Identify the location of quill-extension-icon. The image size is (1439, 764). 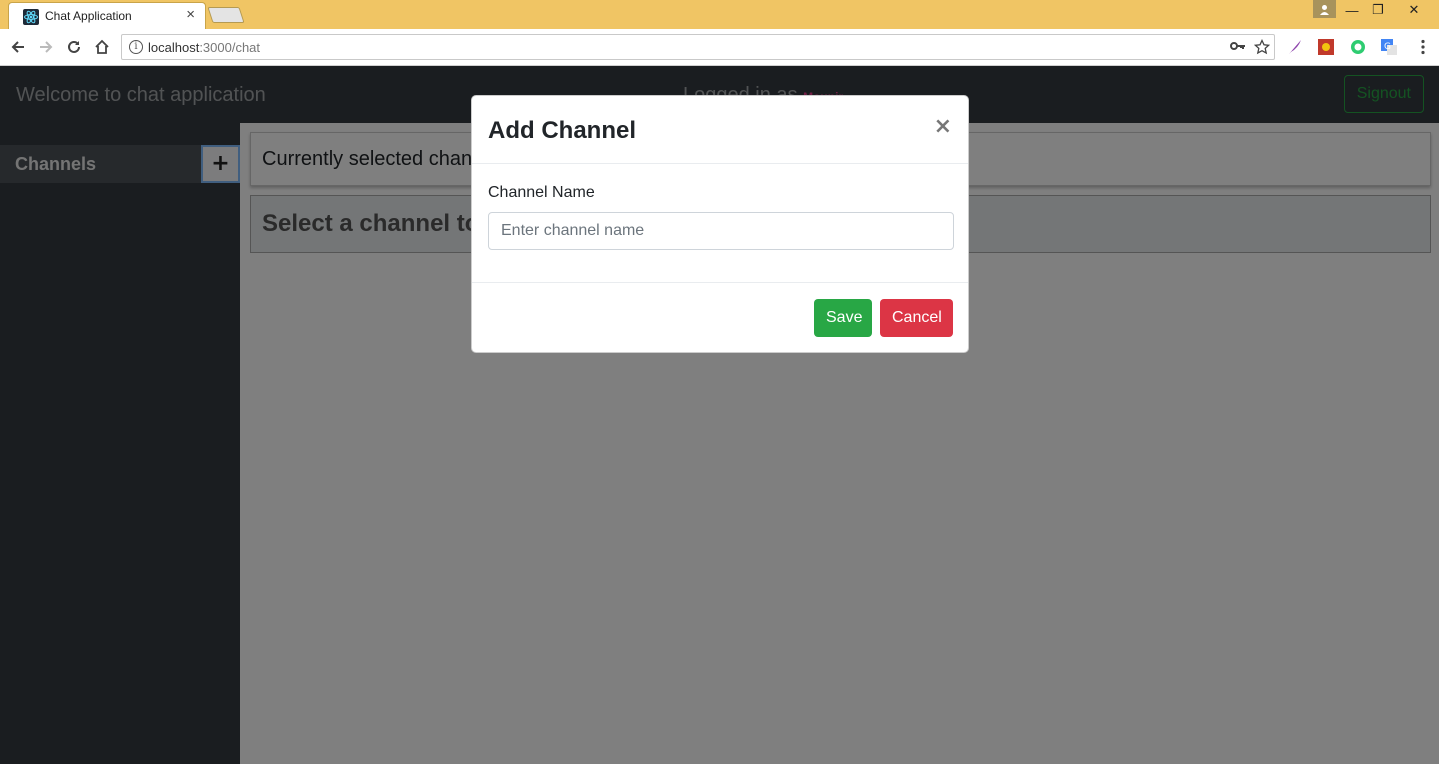
(1295, 47).